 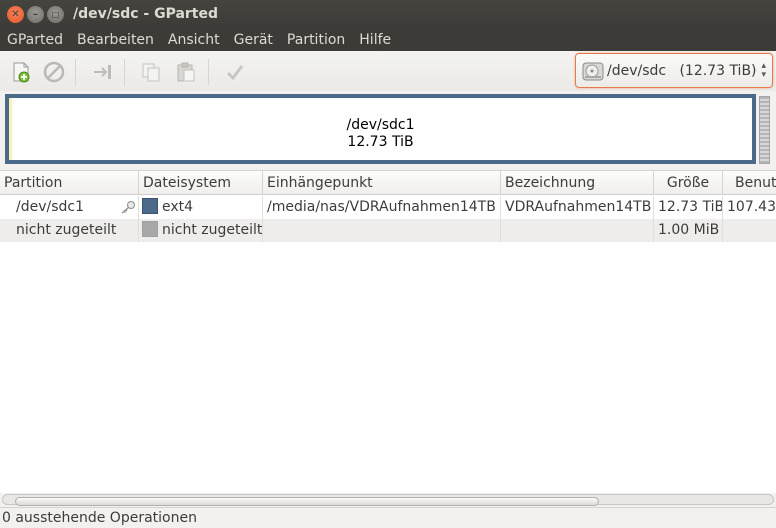 What do you see at coordinates (115, 40) in the screenshot?
I see `menu-edit: Bearbeiten` at bounding box center [115, 40].